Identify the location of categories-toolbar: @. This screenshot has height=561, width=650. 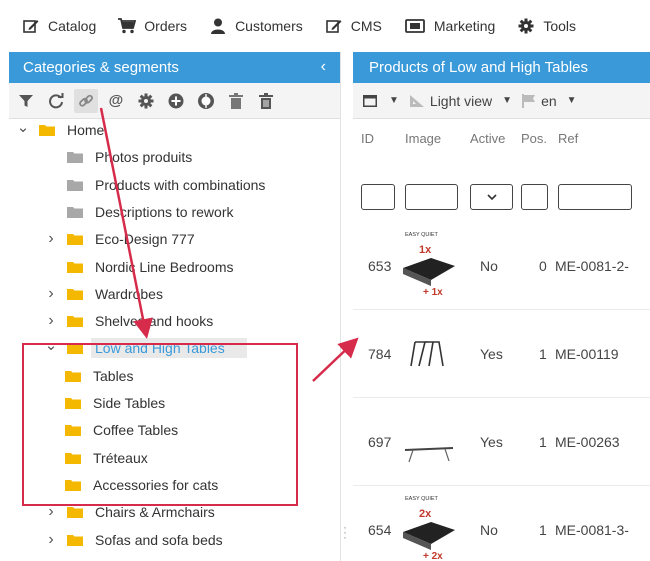
(174, 101).